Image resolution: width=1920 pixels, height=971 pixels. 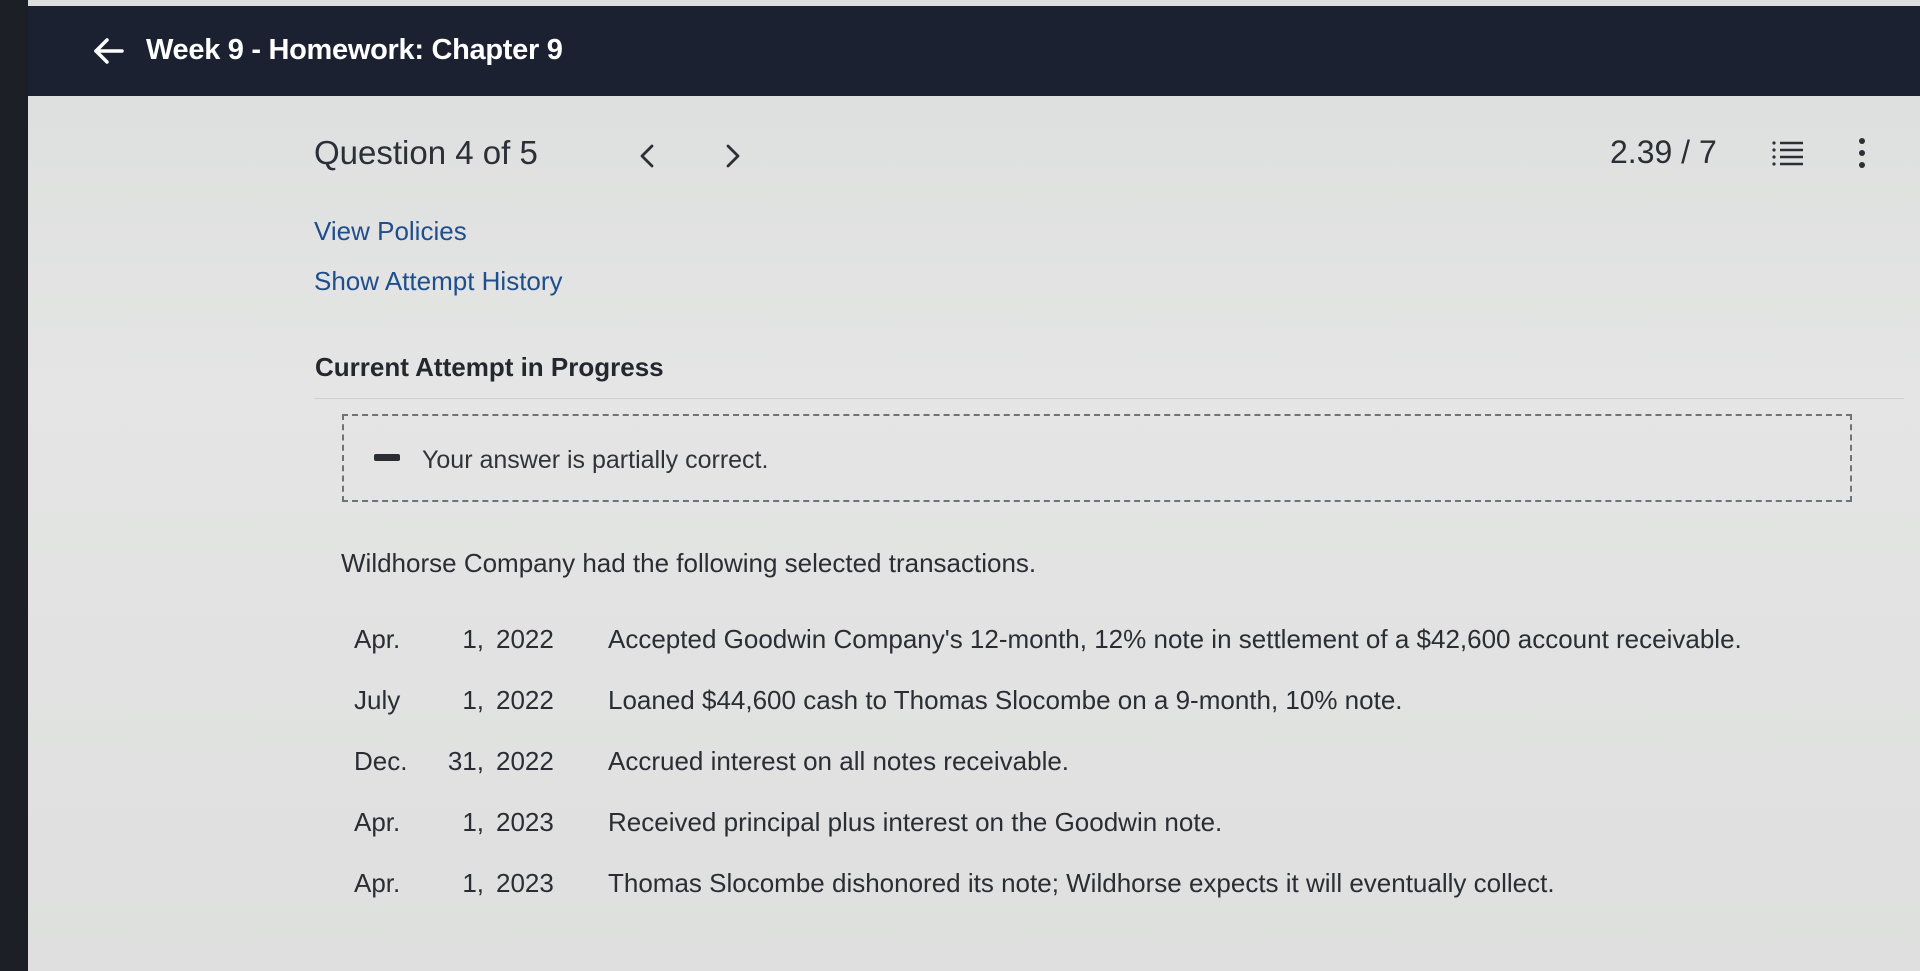 What do you see at coordinates (390, 231) in the screenshot?
I see `view-policies-link: View Policies` at bounding box center [390, 231].